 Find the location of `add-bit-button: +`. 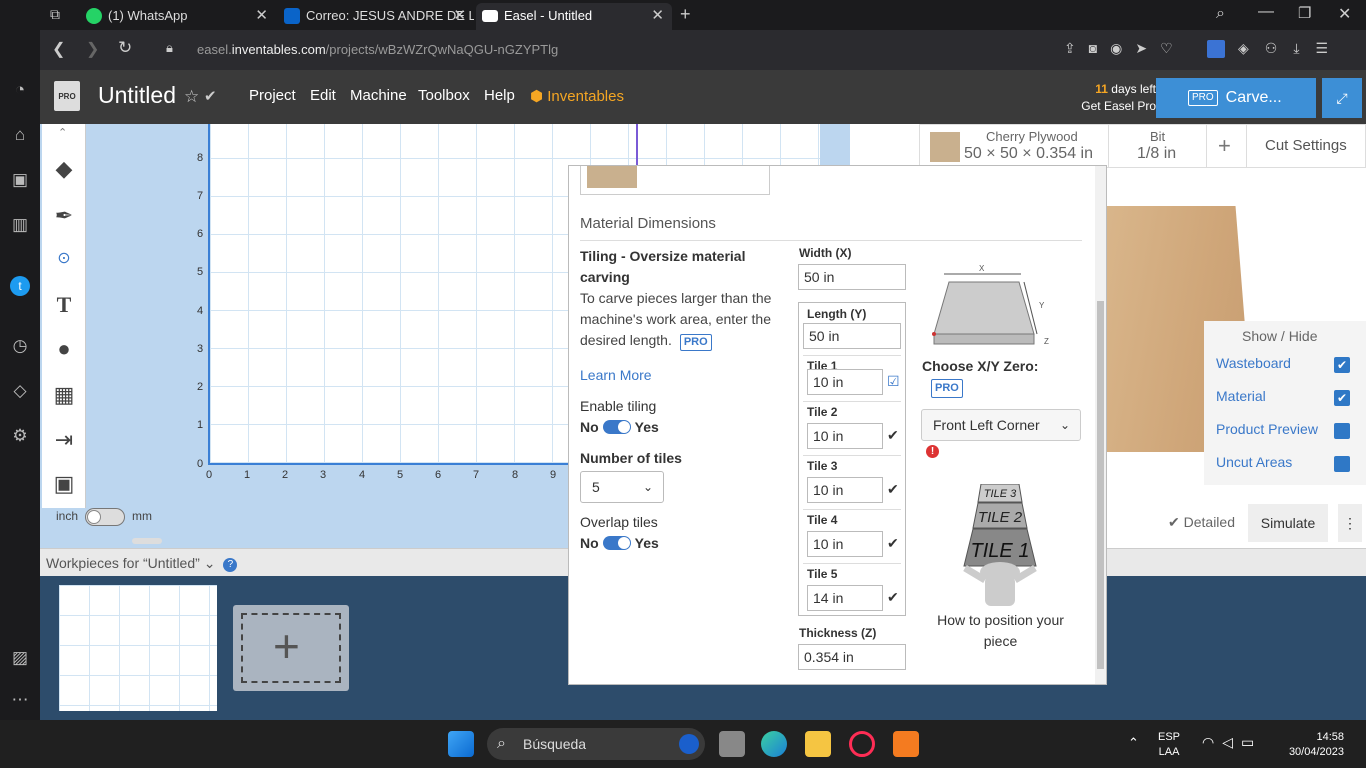

add-bit-button: + is located at coordinates (1224, 146).